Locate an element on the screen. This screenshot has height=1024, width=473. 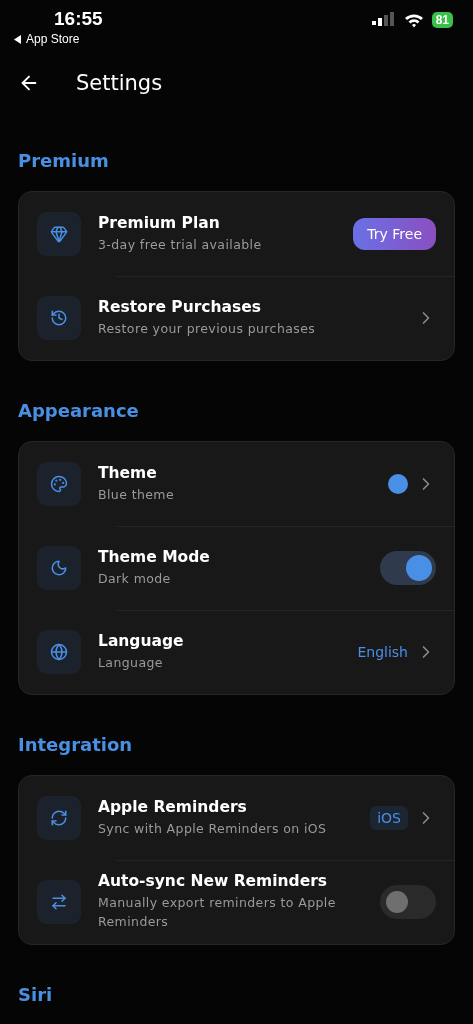
setting-subtitle: Manually export reminders to Apple Reminders is located at coordinates (217, 912).